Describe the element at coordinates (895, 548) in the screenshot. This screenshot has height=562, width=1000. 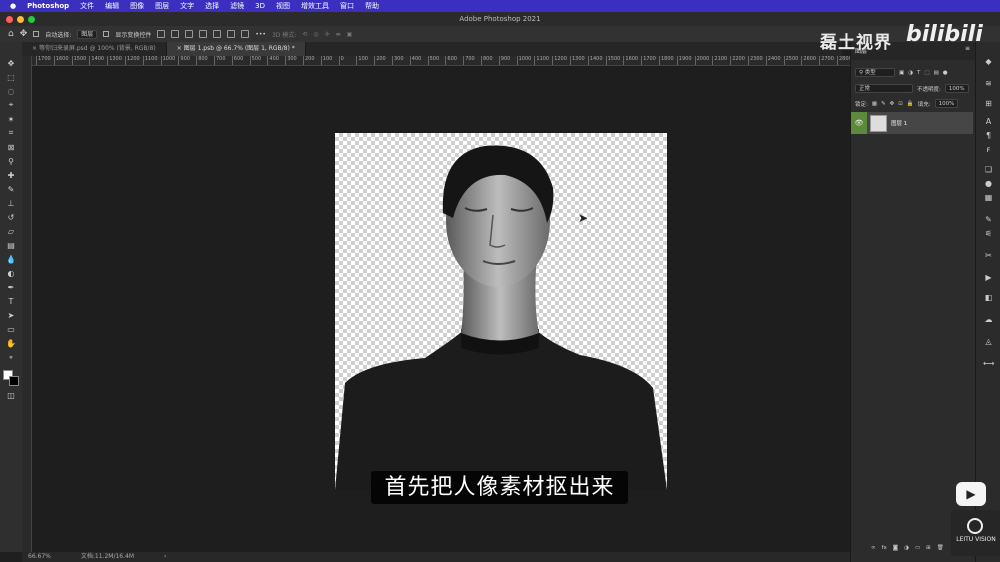
I see `mask-icon: ◙` at that location.